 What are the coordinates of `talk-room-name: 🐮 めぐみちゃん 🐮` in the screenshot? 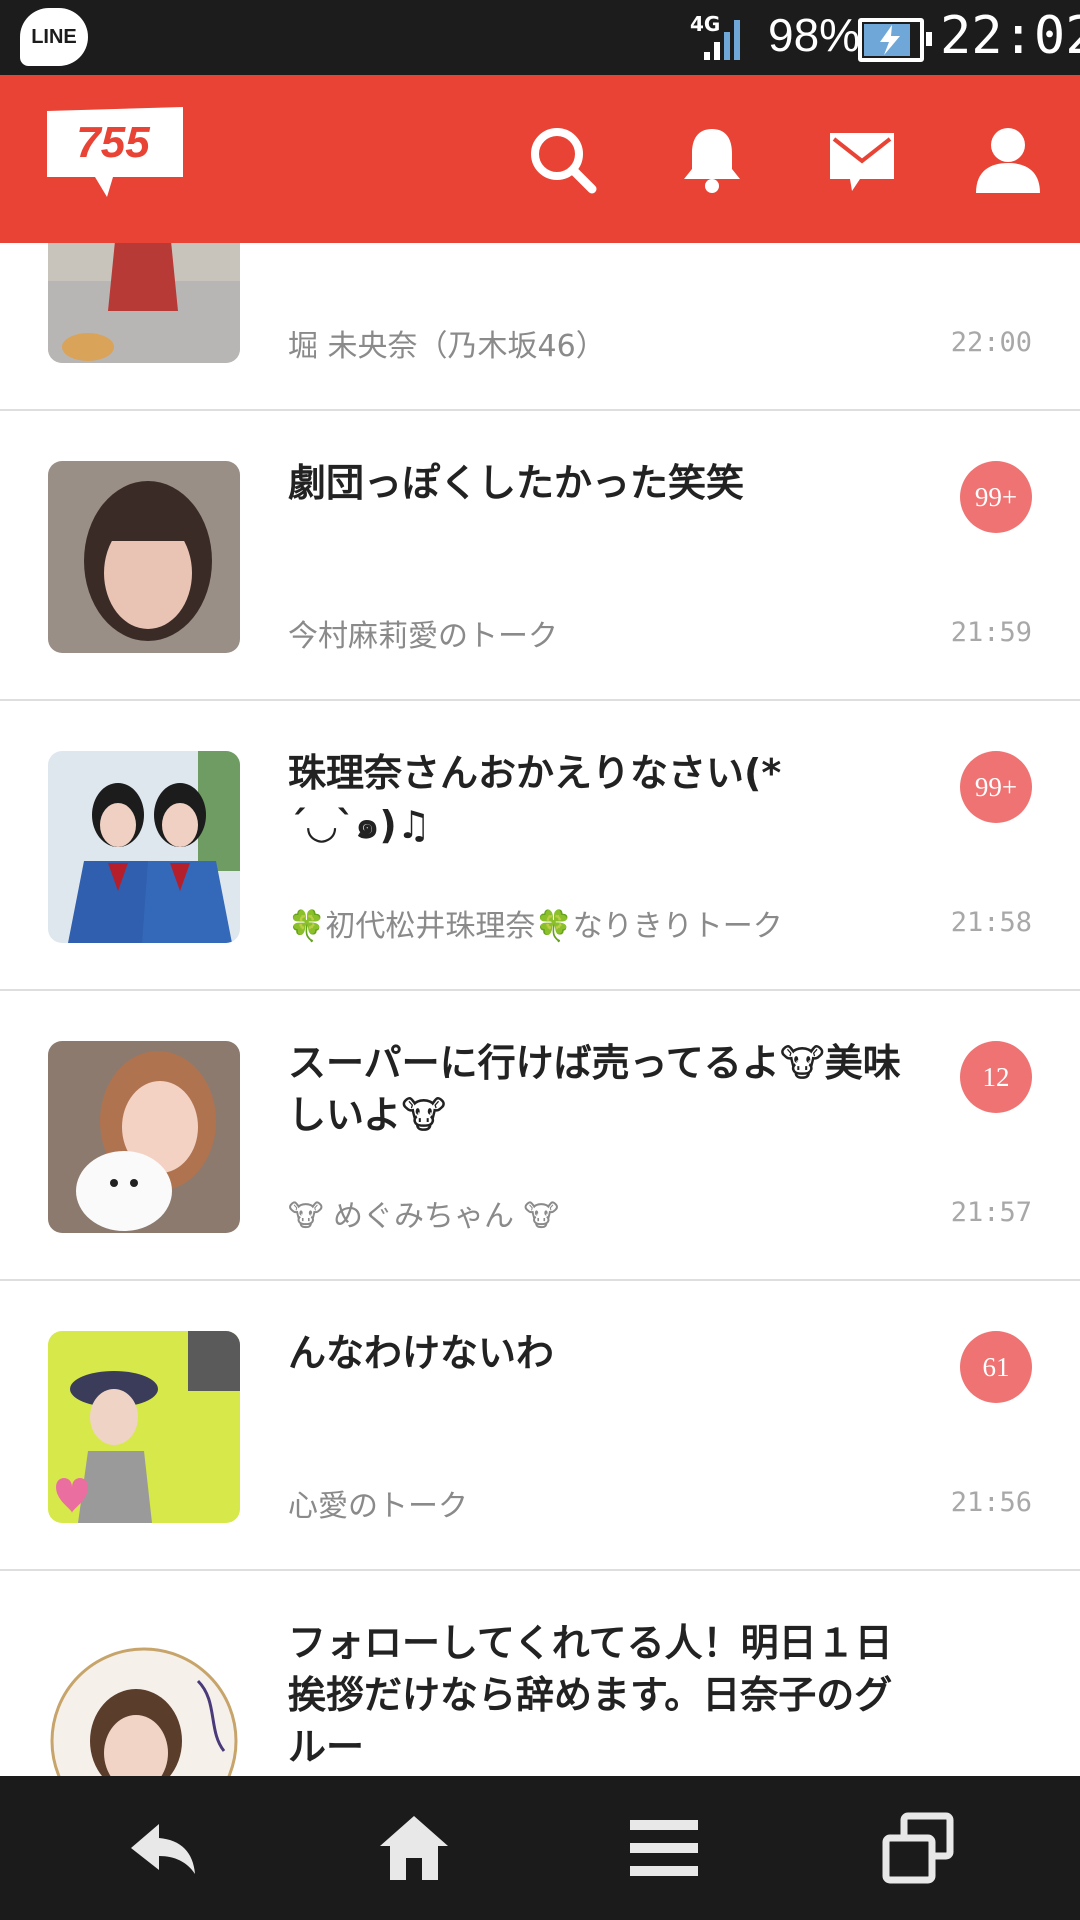 It's located at (423, 1216).